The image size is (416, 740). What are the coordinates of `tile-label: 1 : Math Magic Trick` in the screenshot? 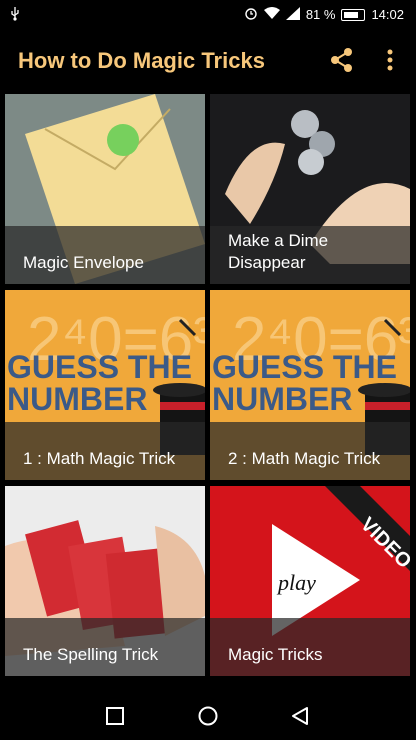 It's located at (99, 458).